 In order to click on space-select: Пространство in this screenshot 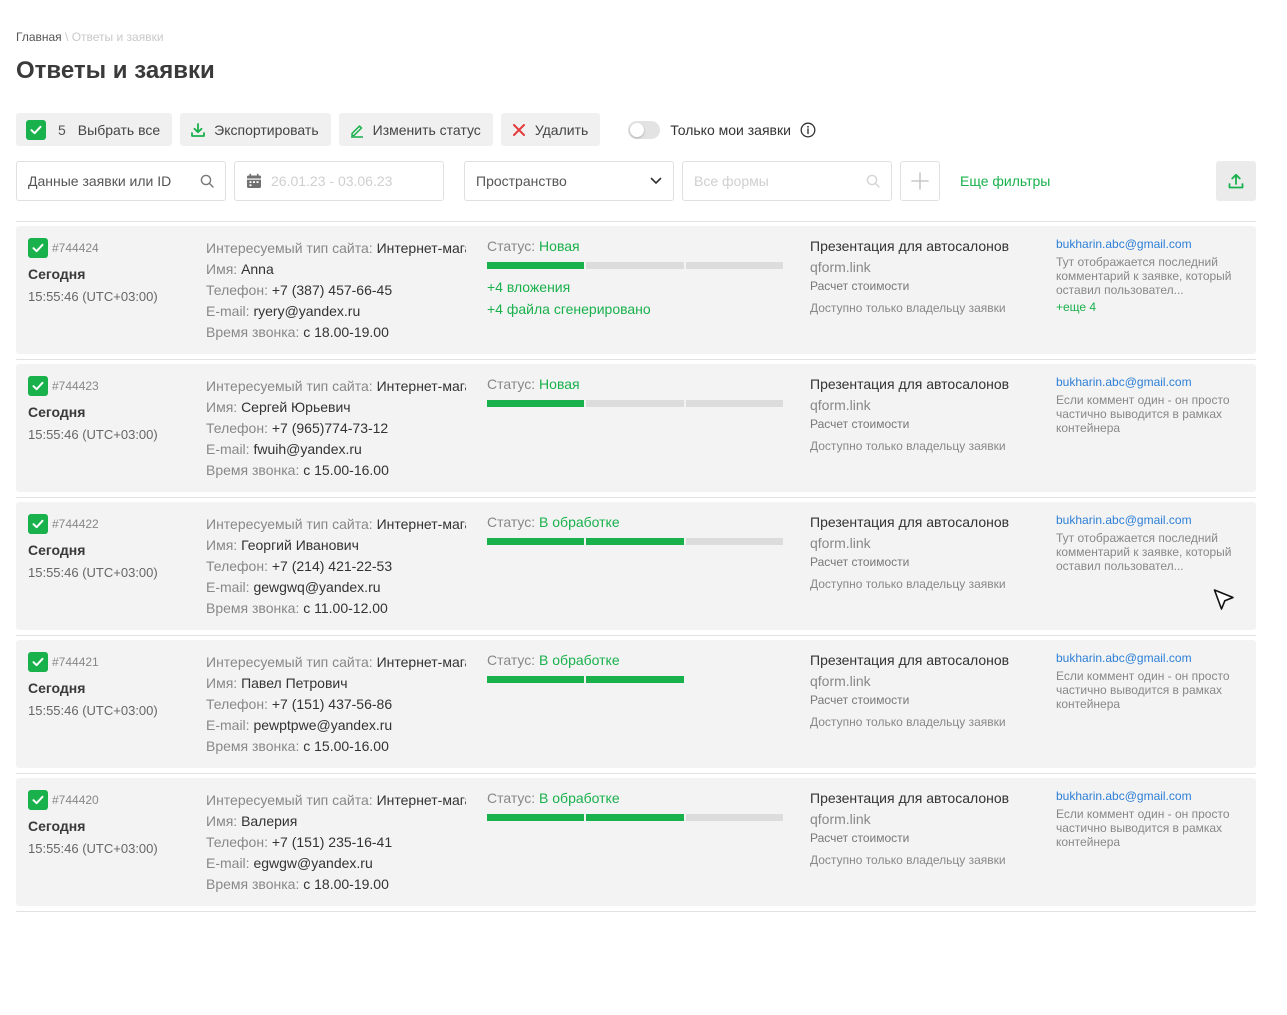, I will do `click(569, 181)`.